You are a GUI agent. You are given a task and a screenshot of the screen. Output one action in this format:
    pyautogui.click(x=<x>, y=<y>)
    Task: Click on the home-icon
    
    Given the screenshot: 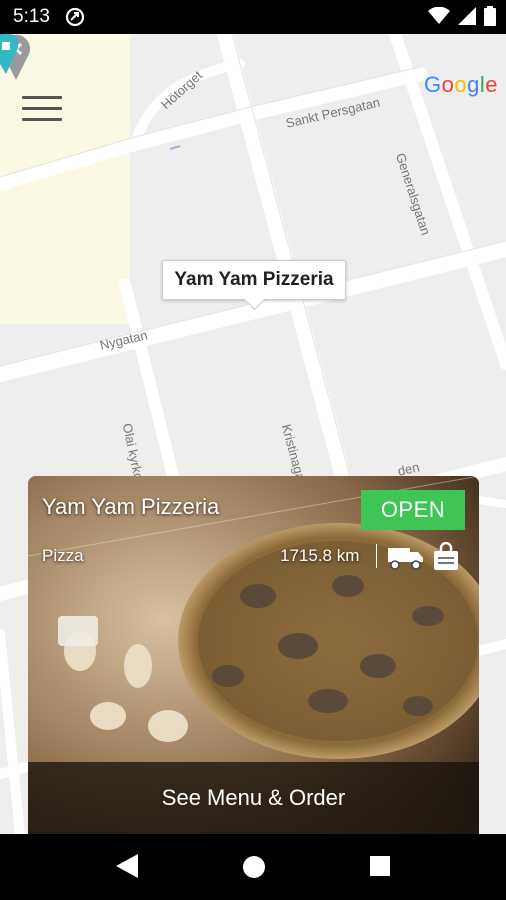 What is the action you would take?
    pyautogui.click(x=254, y=867)
    